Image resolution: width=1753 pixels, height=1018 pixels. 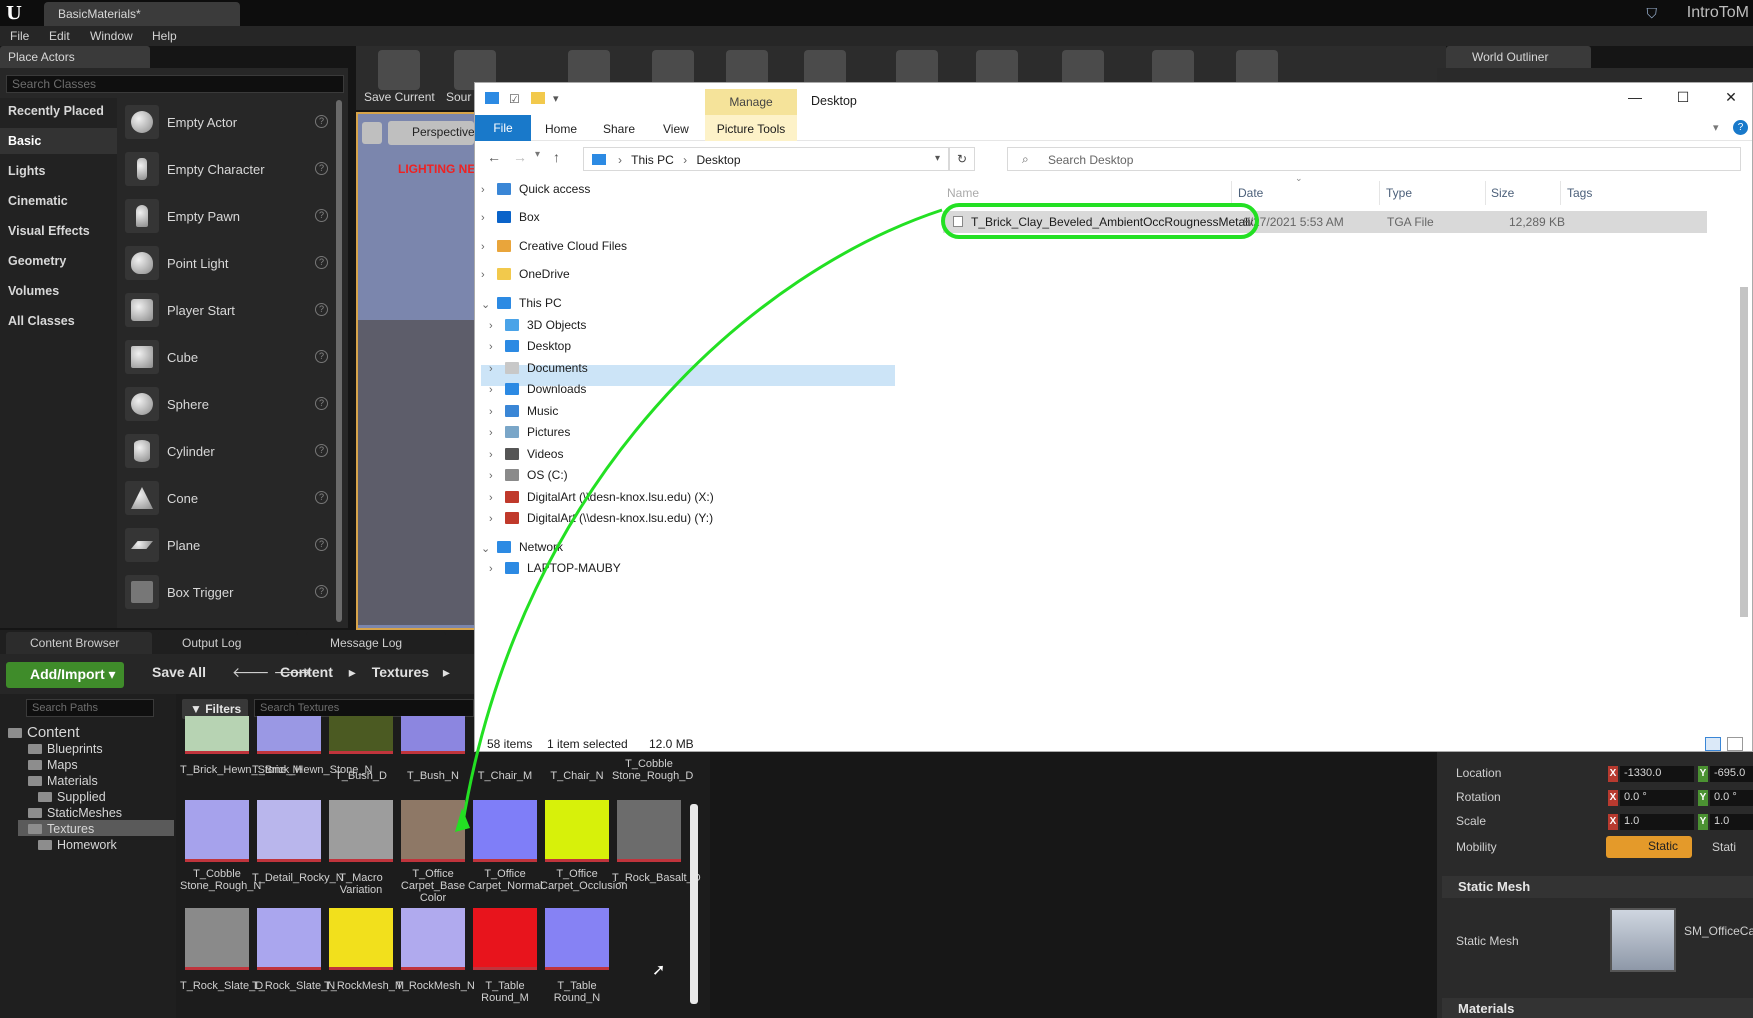 I want to click on scrollbar-thumb, so click(x=1744, y=452).